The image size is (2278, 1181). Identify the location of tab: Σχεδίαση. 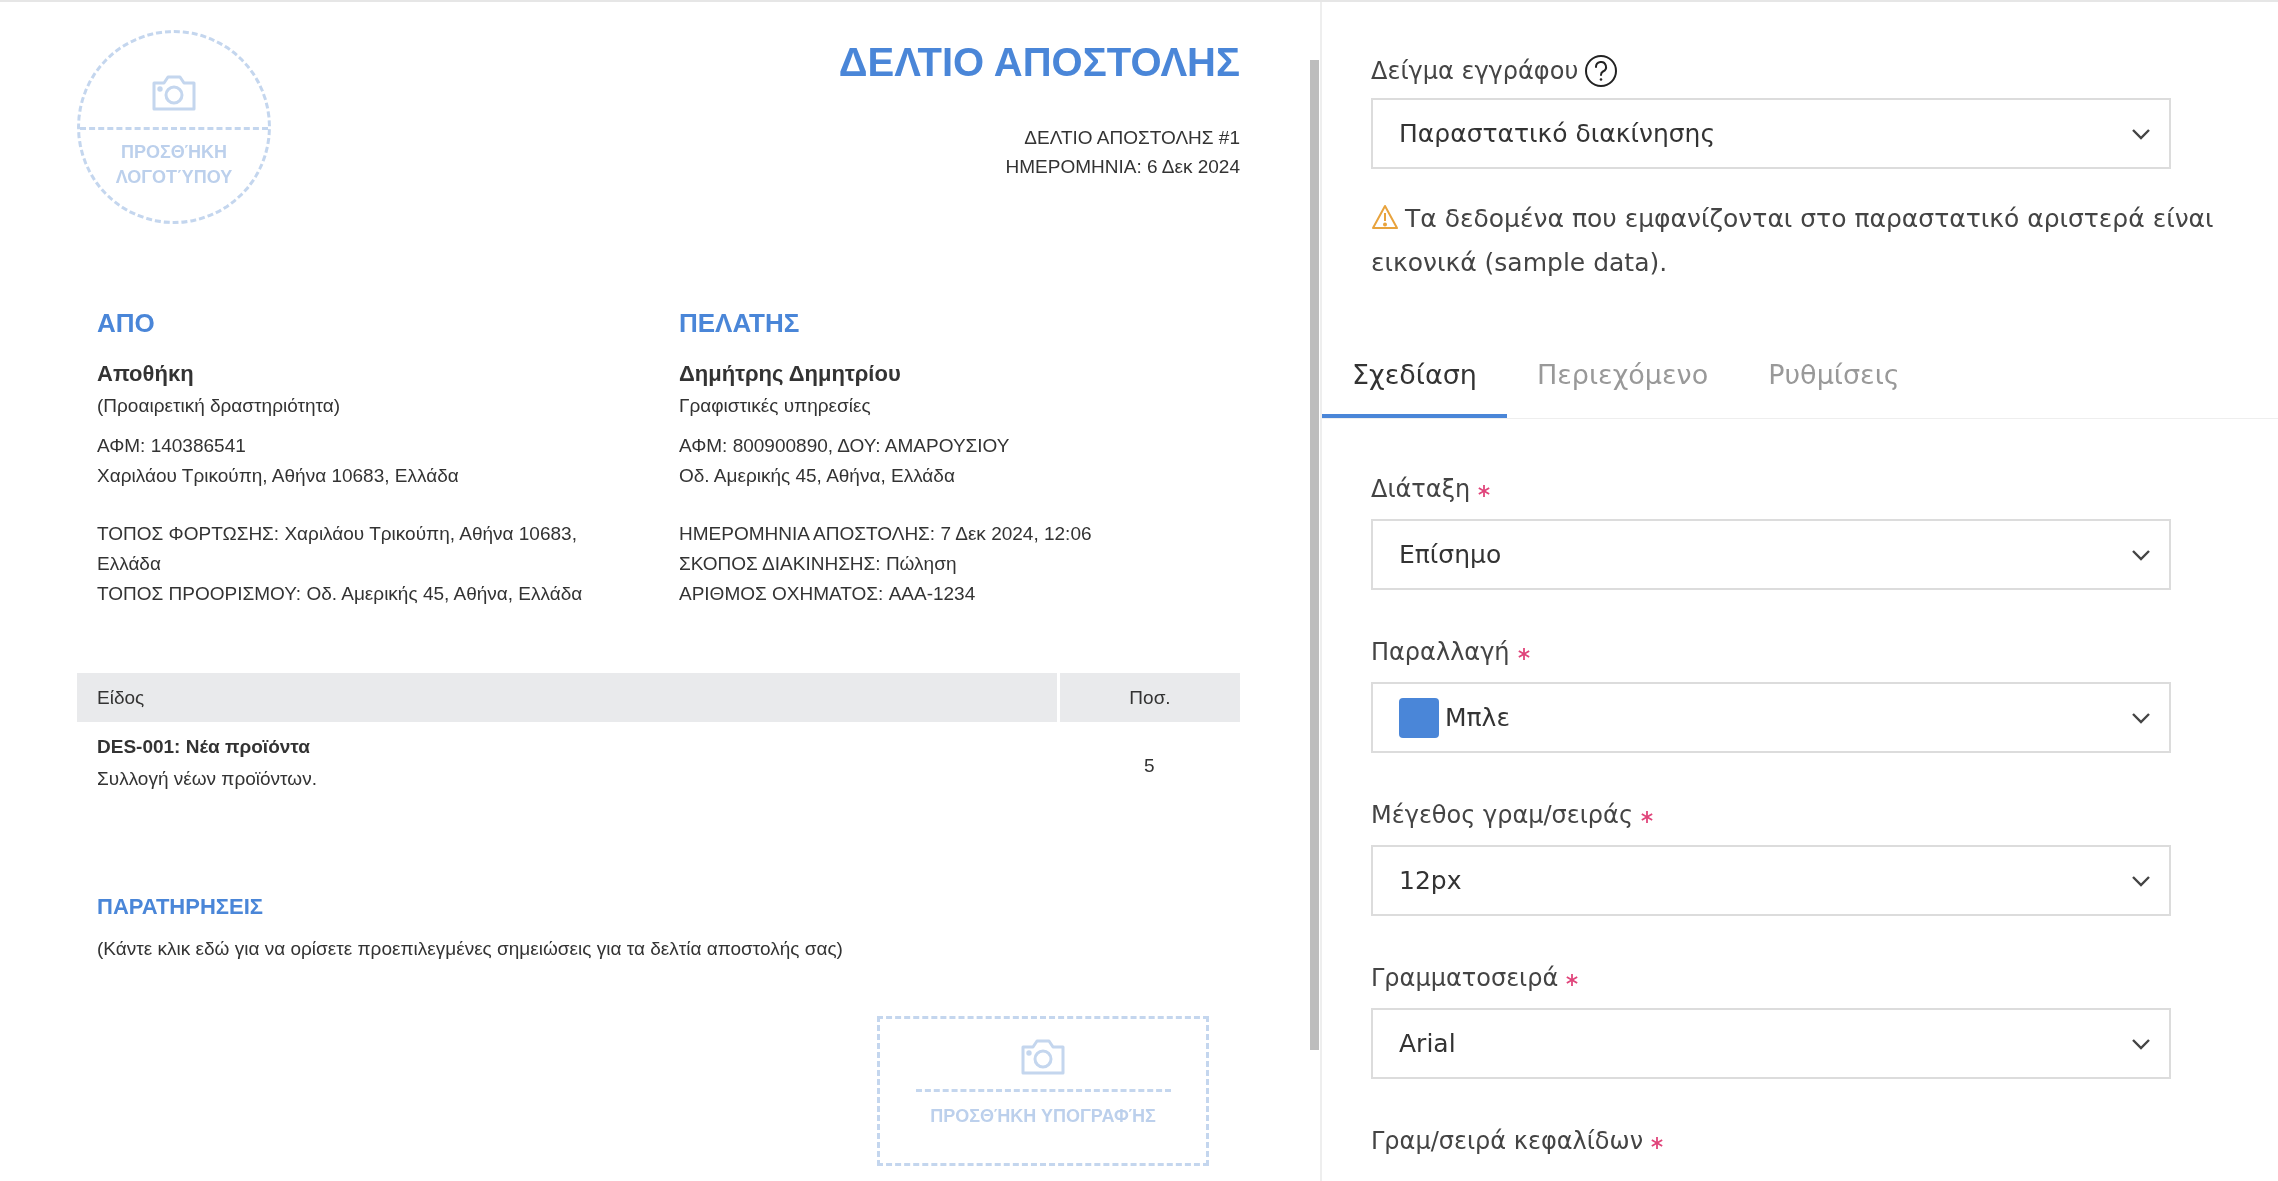
(1414, 380).